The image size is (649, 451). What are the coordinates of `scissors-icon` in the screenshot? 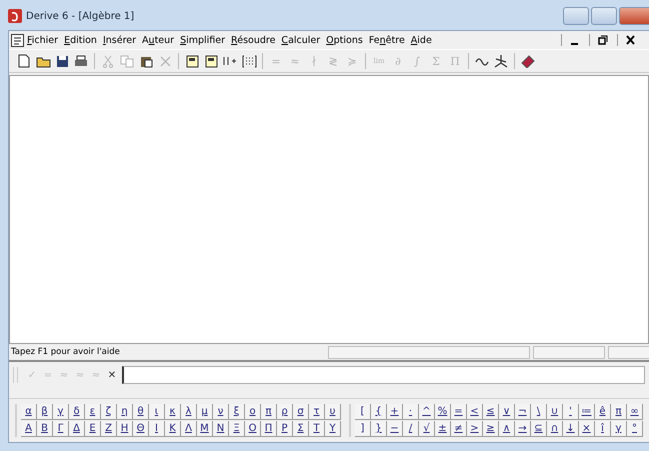 It's located at (108, 61).